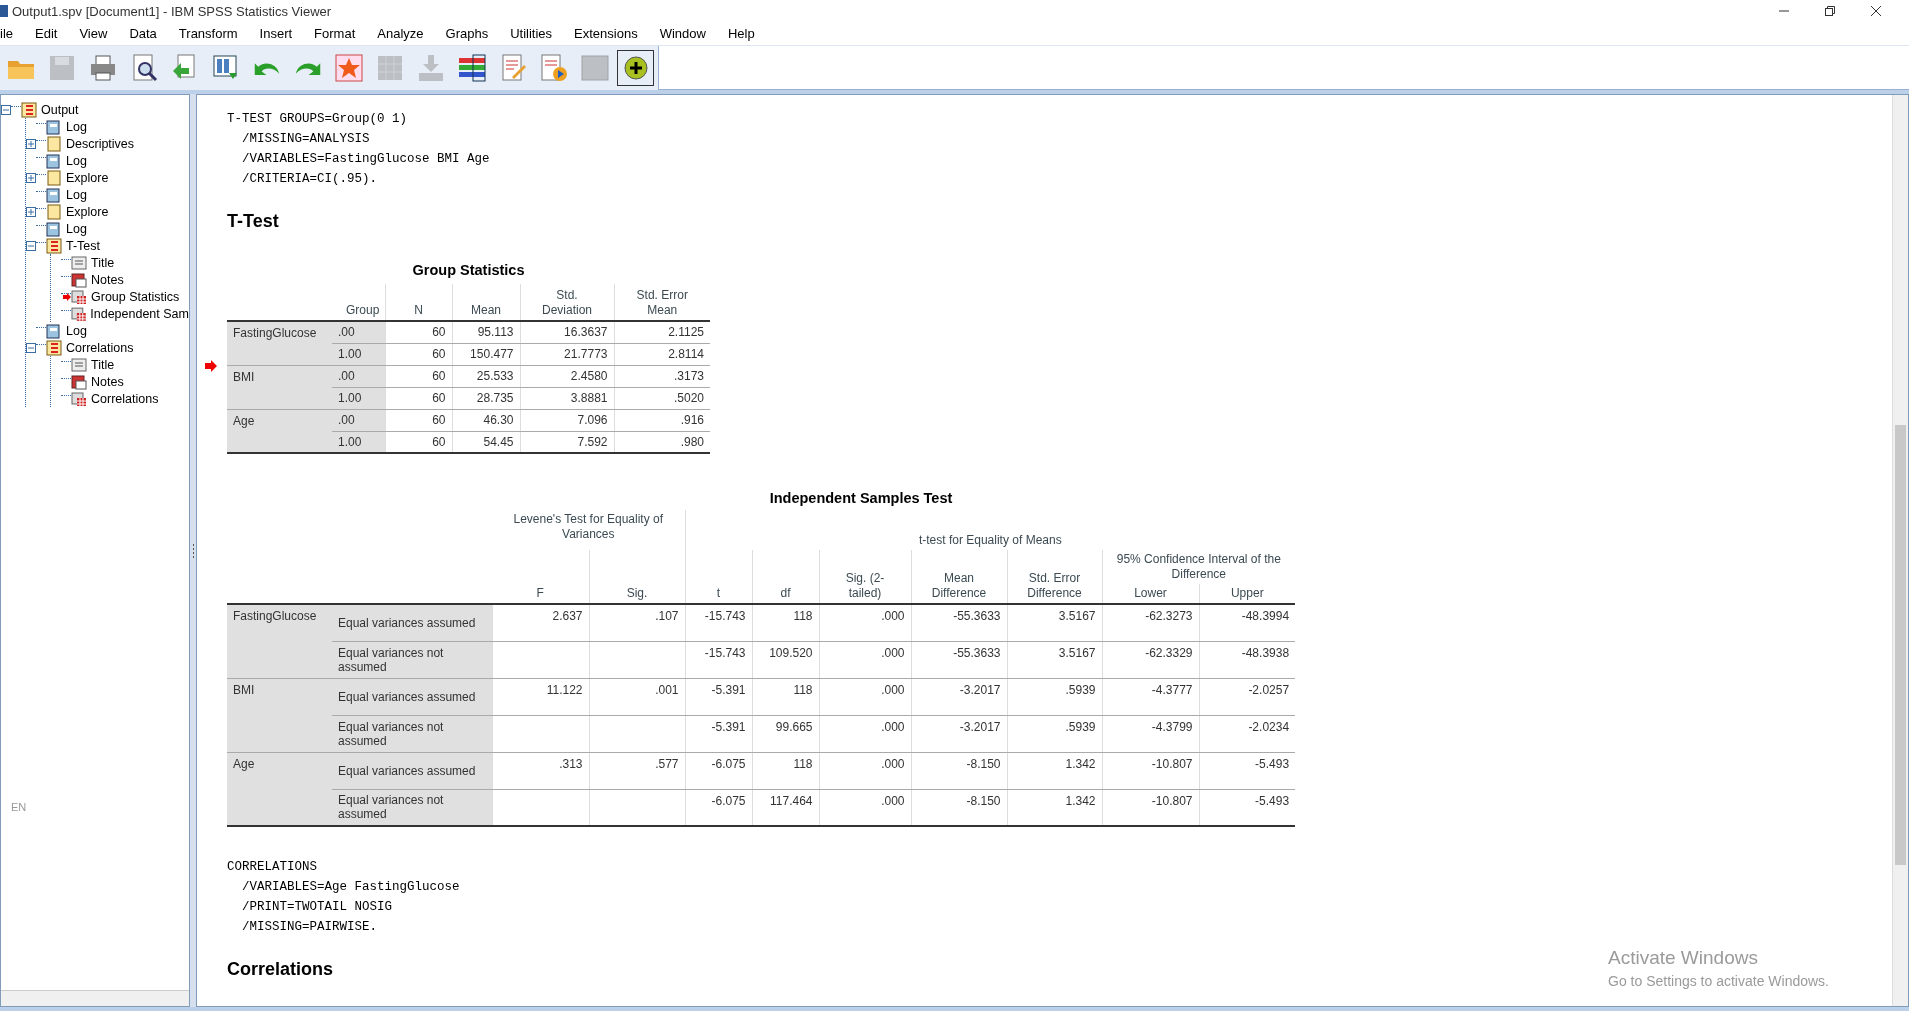 The height and width of the screenshot is (1011, 1909). I want to click on menu-item: Analyze, so click(400, 33).